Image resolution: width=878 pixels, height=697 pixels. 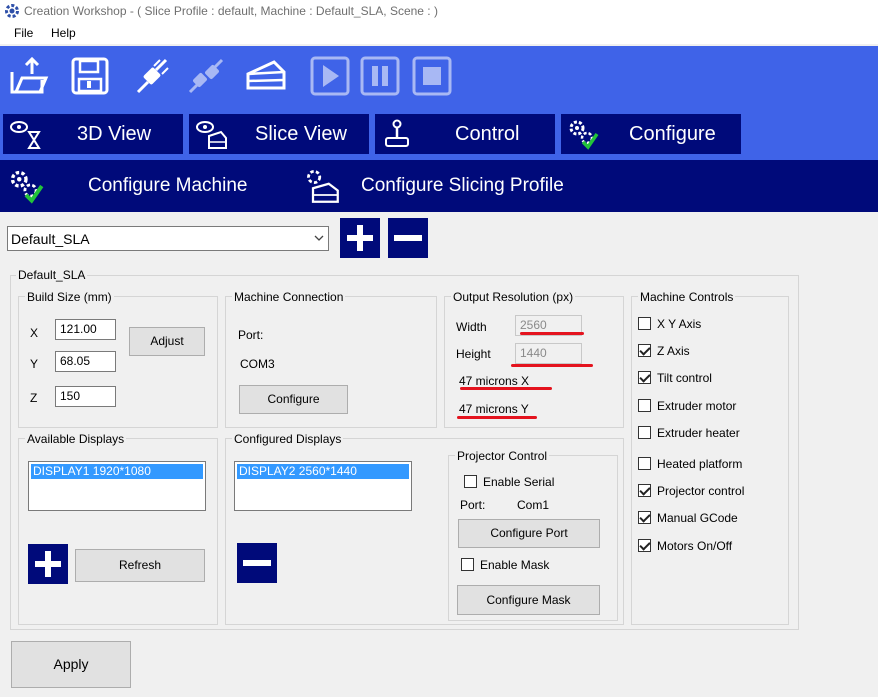 I want to click on app-gear-icon, so click(x=12, y=11).